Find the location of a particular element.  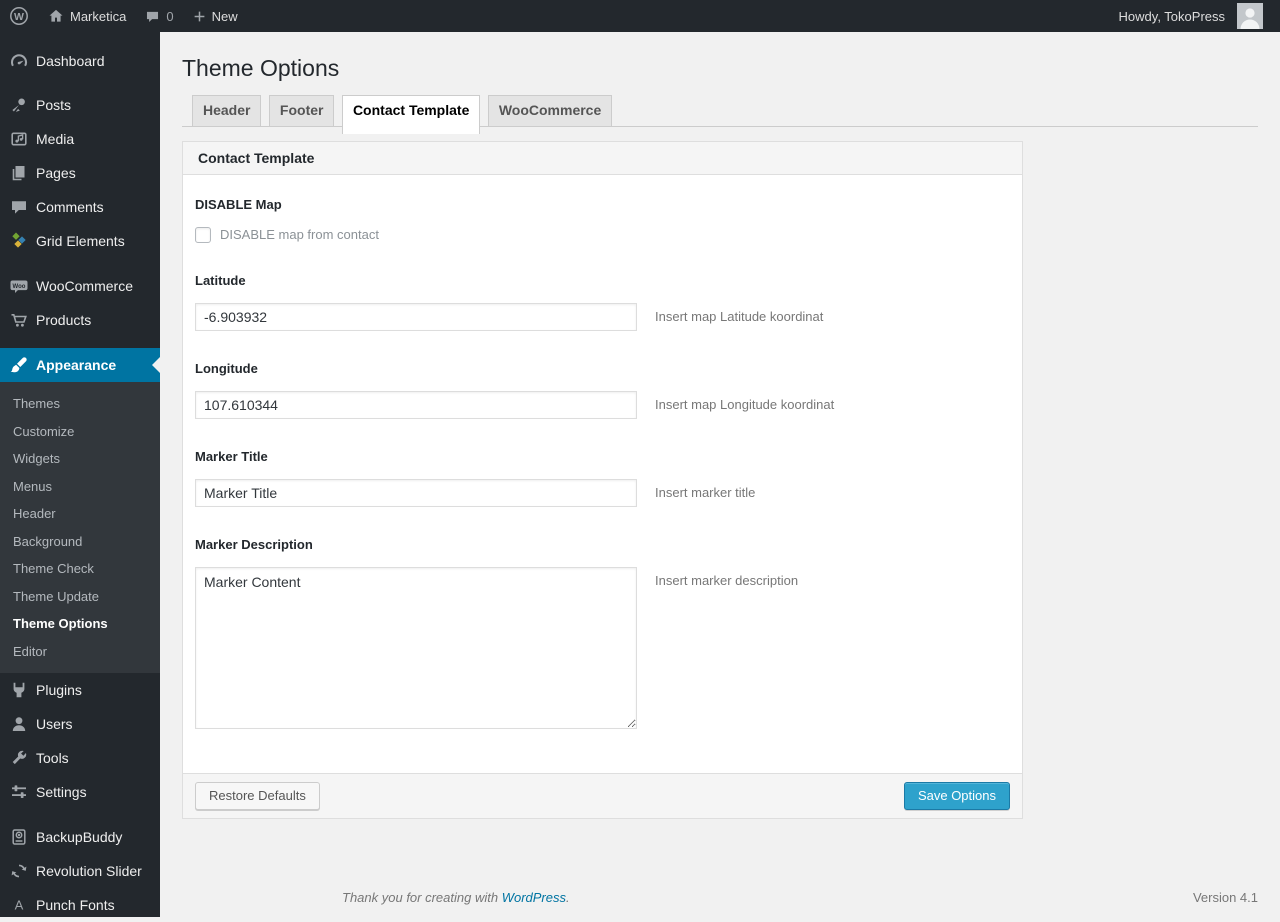

marker-description-textarea: Marker Content is located at coordinates (416, 647).